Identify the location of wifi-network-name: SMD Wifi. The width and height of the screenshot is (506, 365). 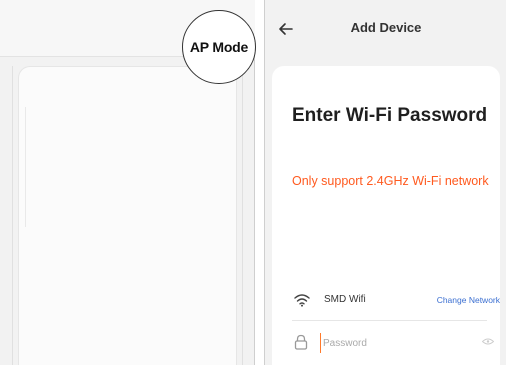
(345, 299).